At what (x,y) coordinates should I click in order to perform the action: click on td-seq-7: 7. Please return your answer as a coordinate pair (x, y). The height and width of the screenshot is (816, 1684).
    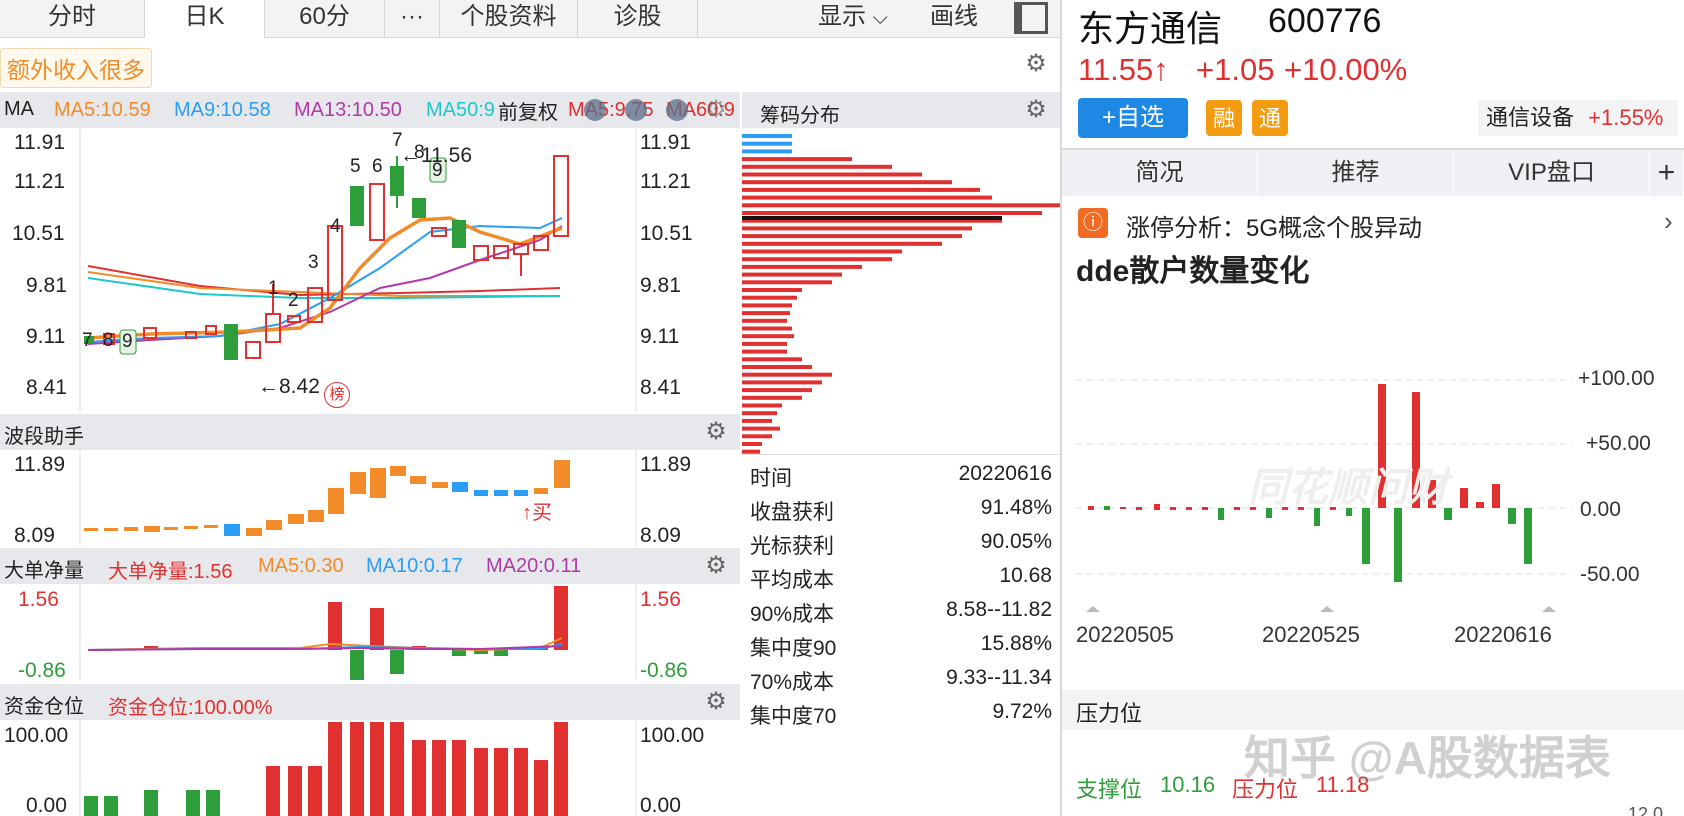
    Looking at the image, I should click on (87, 340).